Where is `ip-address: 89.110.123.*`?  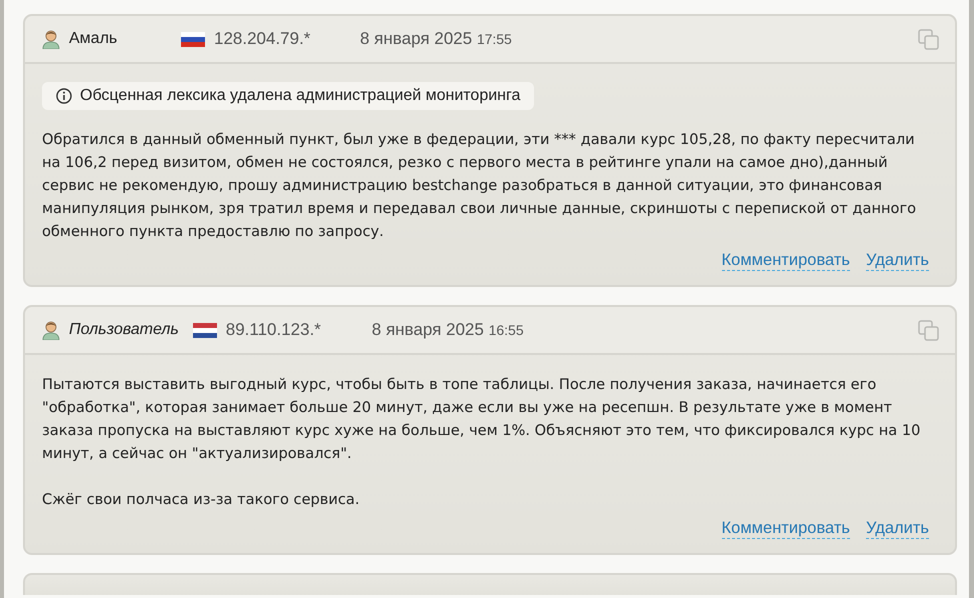
ip-address: 89.110.123.* is located at coordinates (274, 330).